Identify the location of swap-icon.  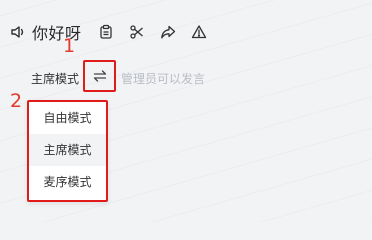
(100, 76).